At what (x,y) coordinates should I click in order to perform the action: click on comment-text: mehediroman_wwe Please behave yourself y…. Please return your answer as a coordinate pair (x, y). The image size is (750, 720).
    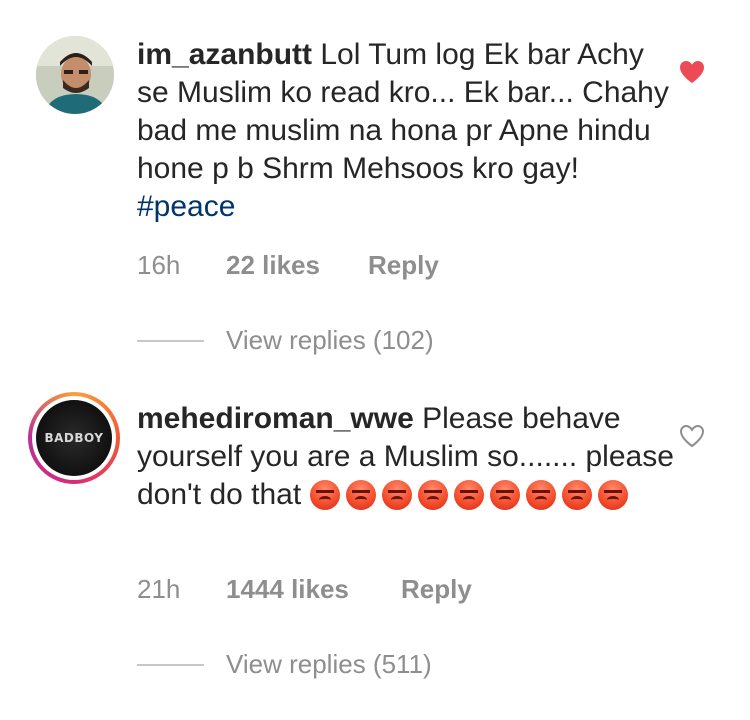
    Looking at the image, I should click on (407, 457).